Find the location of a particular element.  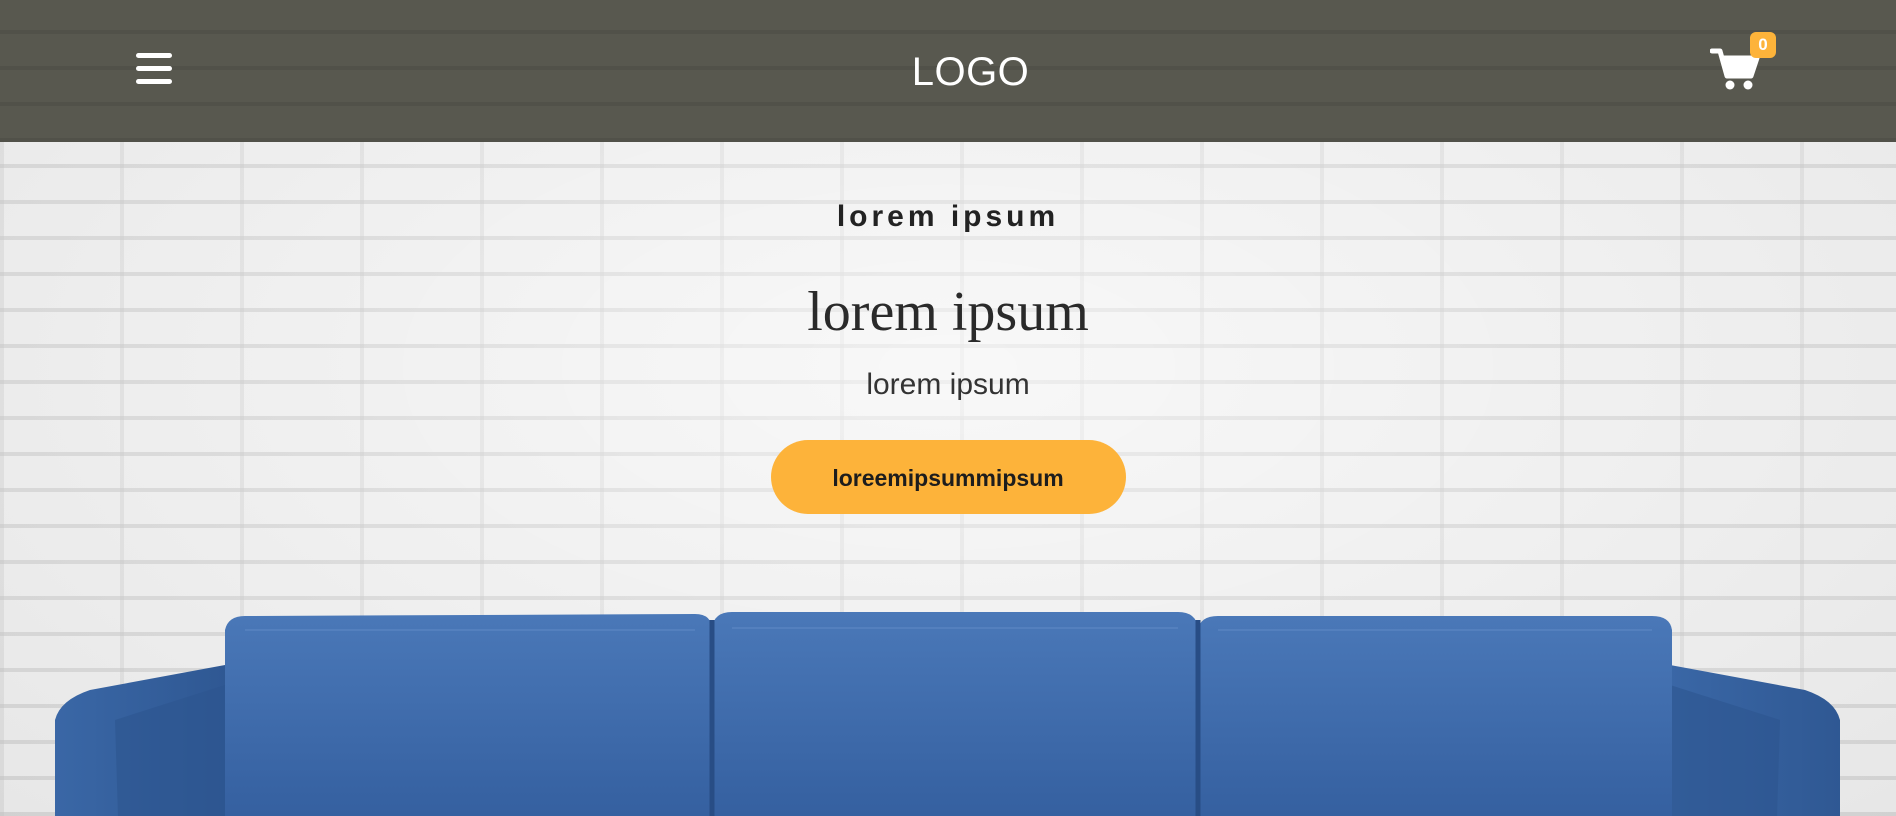

logo-text: LOGO is located at coordinates (970, 72).